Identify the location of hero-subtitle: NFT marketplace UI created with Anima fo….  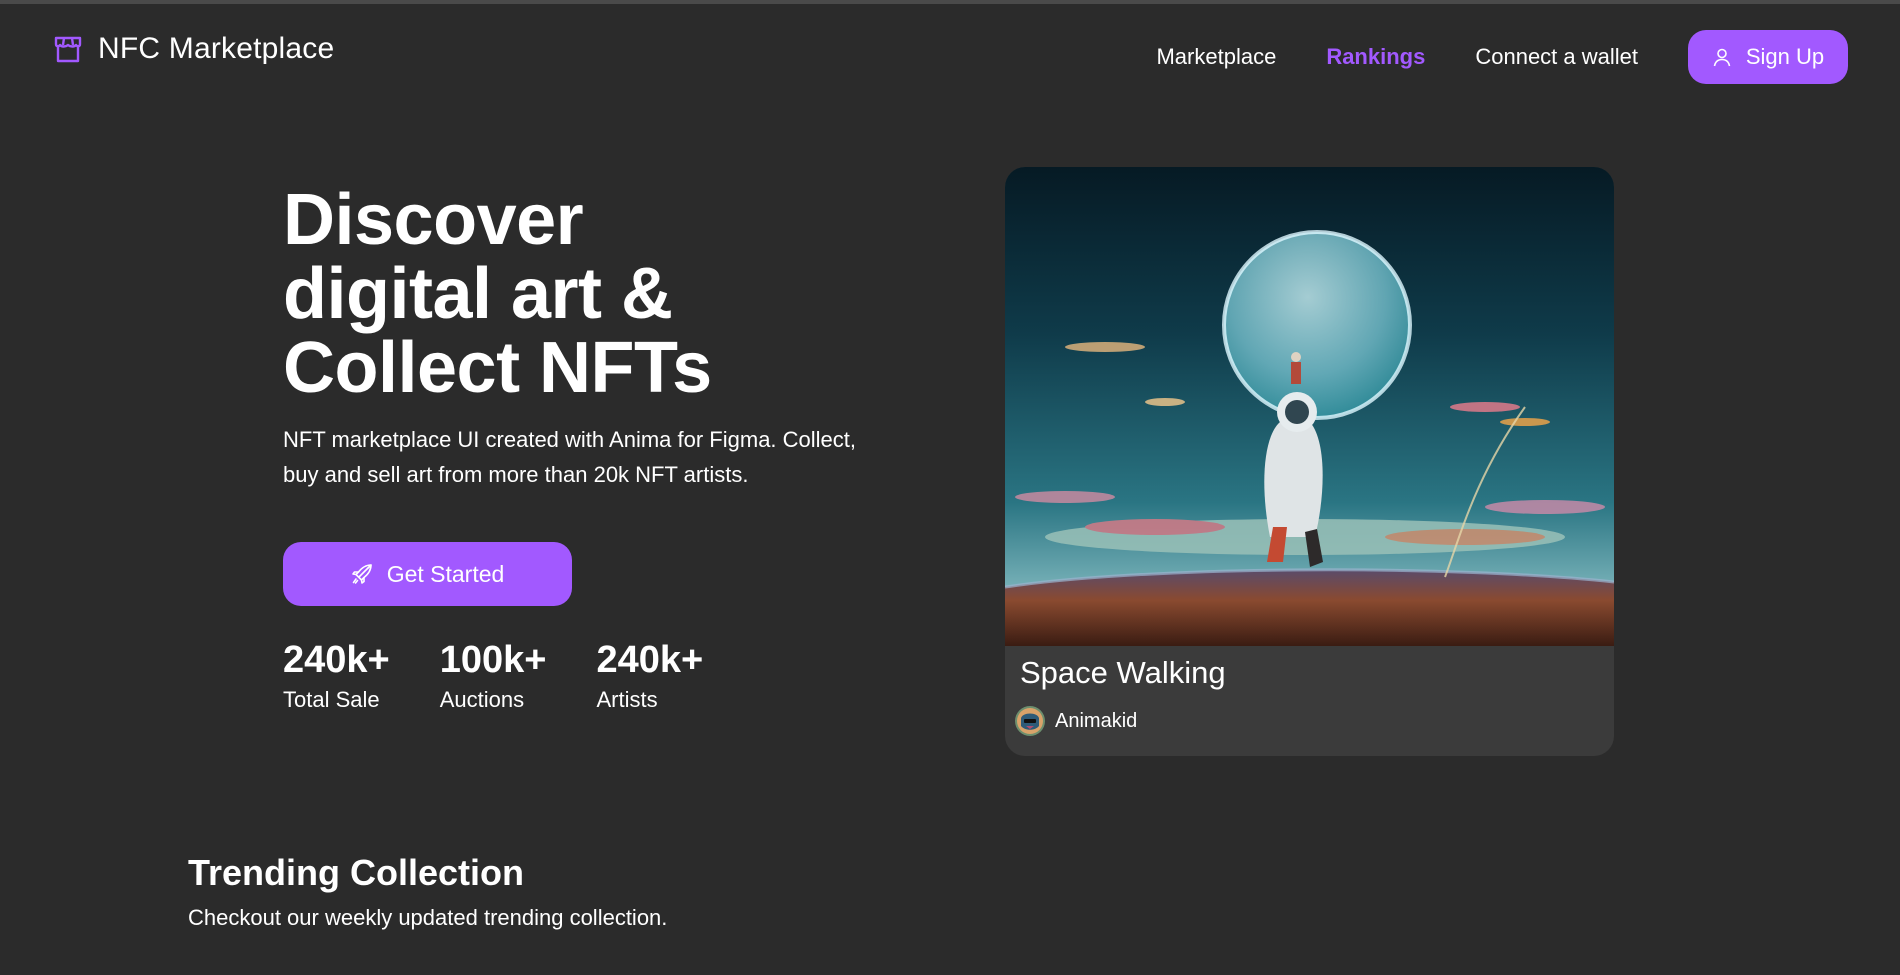
(570, 457).